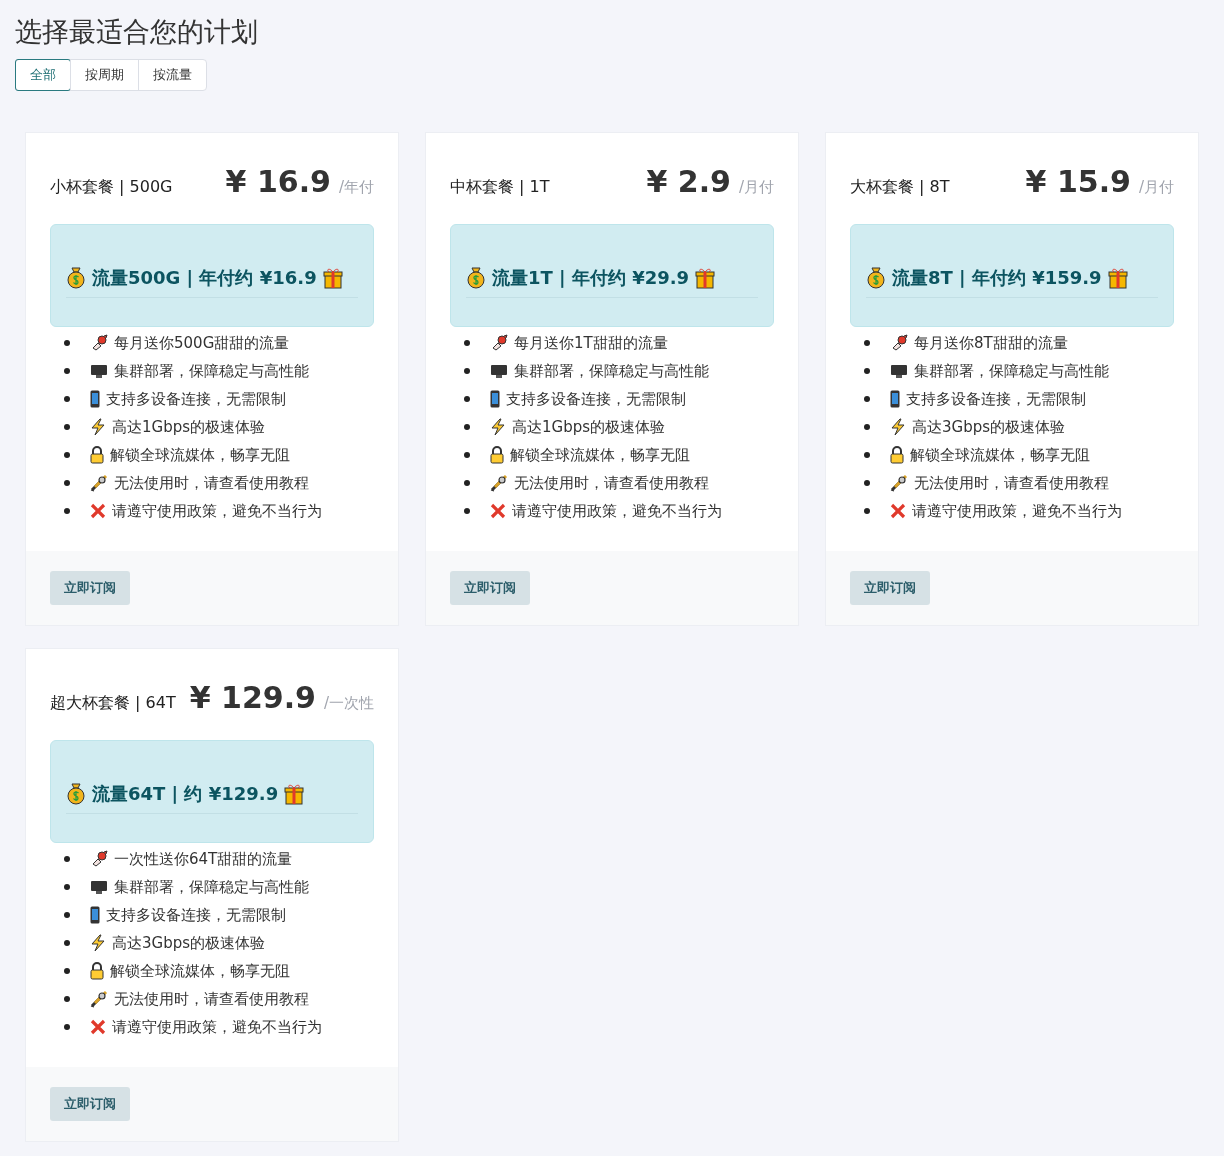  What do you see at coordinates (43, 75) in the screenshot?
I see `filter-tab: 全部` at bounding box center [43, 75].